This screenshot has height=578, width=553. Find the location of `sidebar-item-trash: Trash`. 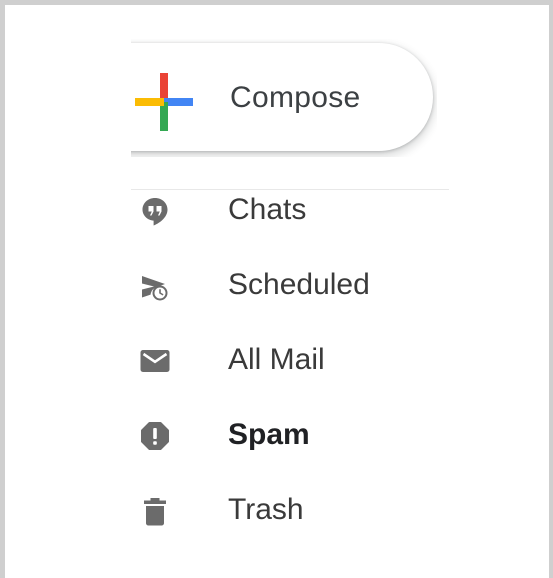

sidebar-item-trash: Trash is located at coordinates (290, 511).